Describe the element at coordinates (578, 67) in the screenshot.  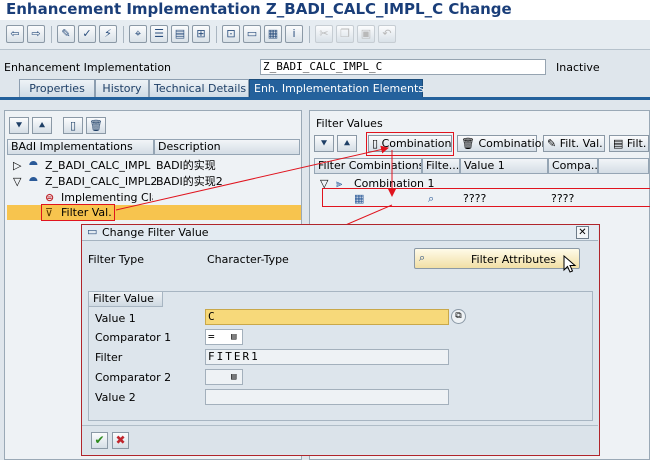
I see `status-text: Inactive` at that location.